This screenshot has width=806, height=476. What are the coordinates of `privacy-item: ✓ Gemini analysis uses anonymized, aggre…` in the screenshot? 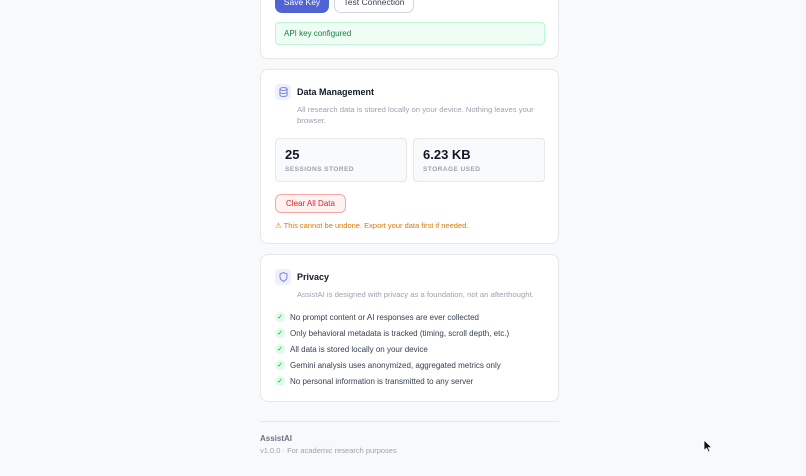 It's located at (388, 365).